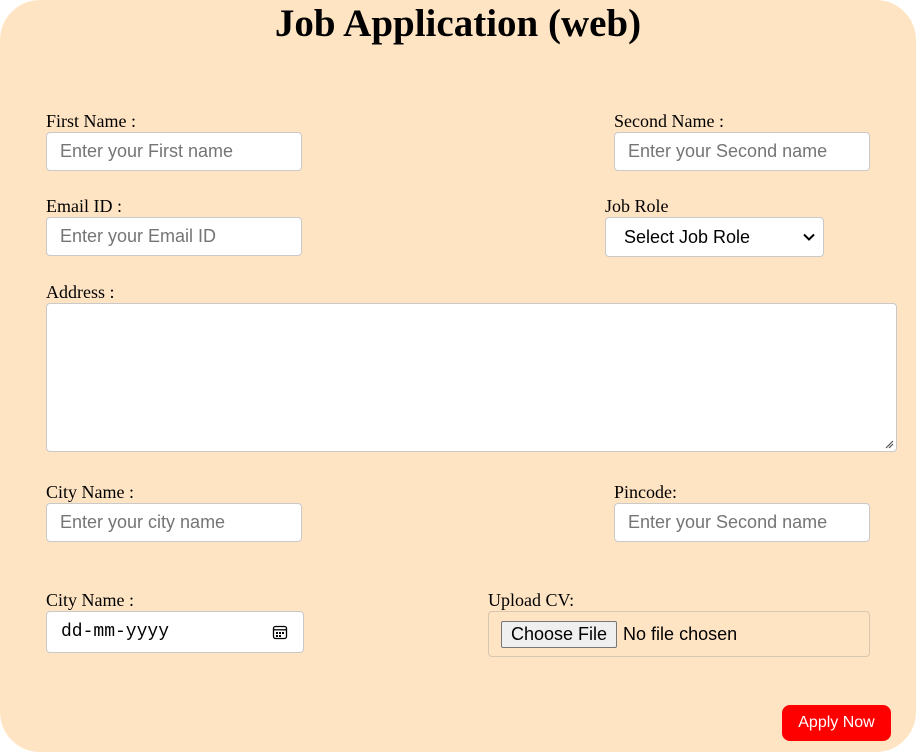 The height and width of the screenshot is (752, 916). I want to click on date-placeholder: dd-mm-yyyy, so click(115, 632).